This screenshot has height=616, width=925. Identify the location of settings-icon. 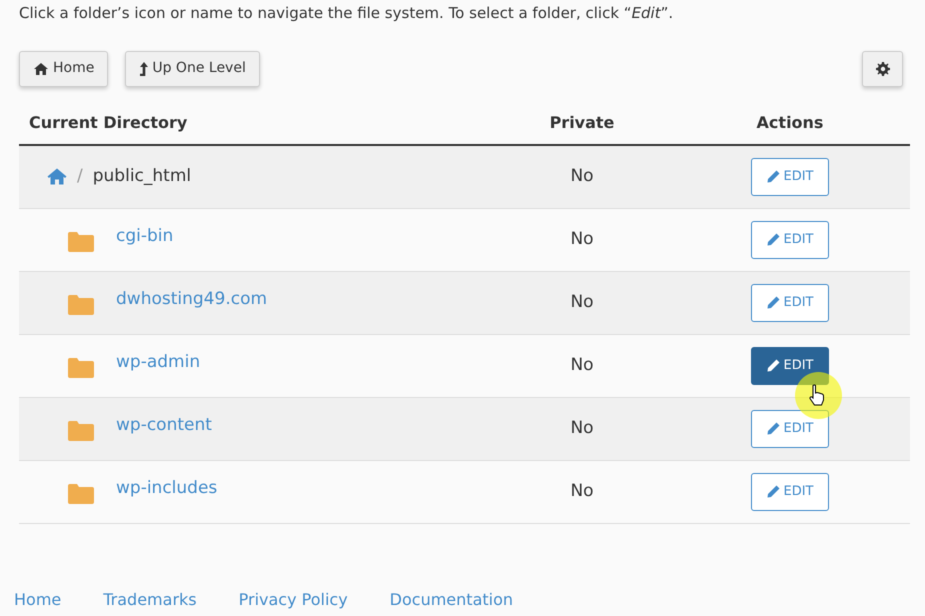
(883, 69).